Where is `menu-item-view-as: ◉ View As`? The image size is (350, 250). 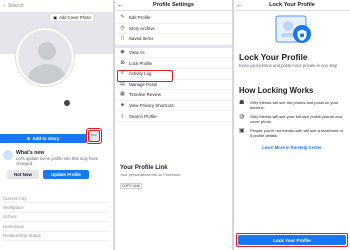 menu-item-view-as: ◉ View As is located at coordinates (173, 53).